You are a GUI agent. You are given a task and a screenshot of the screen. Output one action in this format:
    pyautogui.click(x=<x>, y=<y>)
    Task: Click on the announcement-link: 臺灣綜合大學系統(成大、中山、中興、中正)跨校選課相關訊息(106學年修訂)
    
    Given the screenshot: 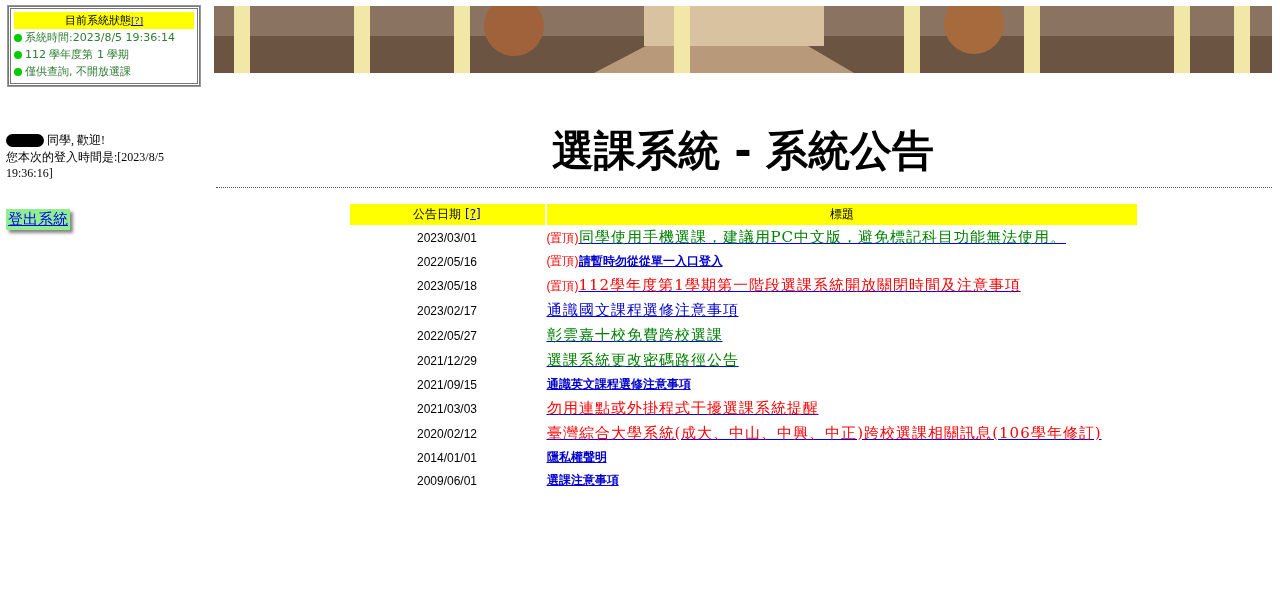 What is the action you would take?
    pyautogui.click(x=824, y=433)
    